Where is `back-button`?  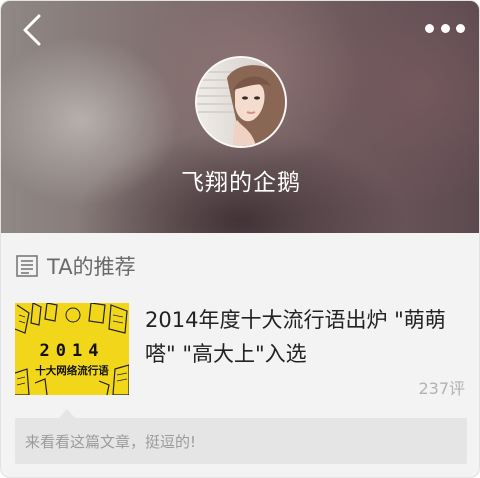
back-button is located at coordinates (32, 30).